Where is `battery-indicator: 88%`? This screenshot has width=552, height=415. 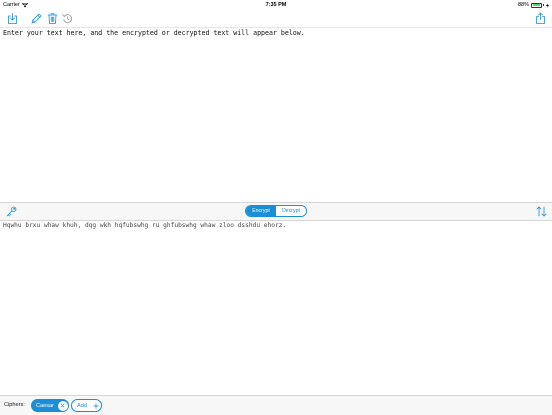
battery-indicator: 88% is located at coordinates (533, 5).